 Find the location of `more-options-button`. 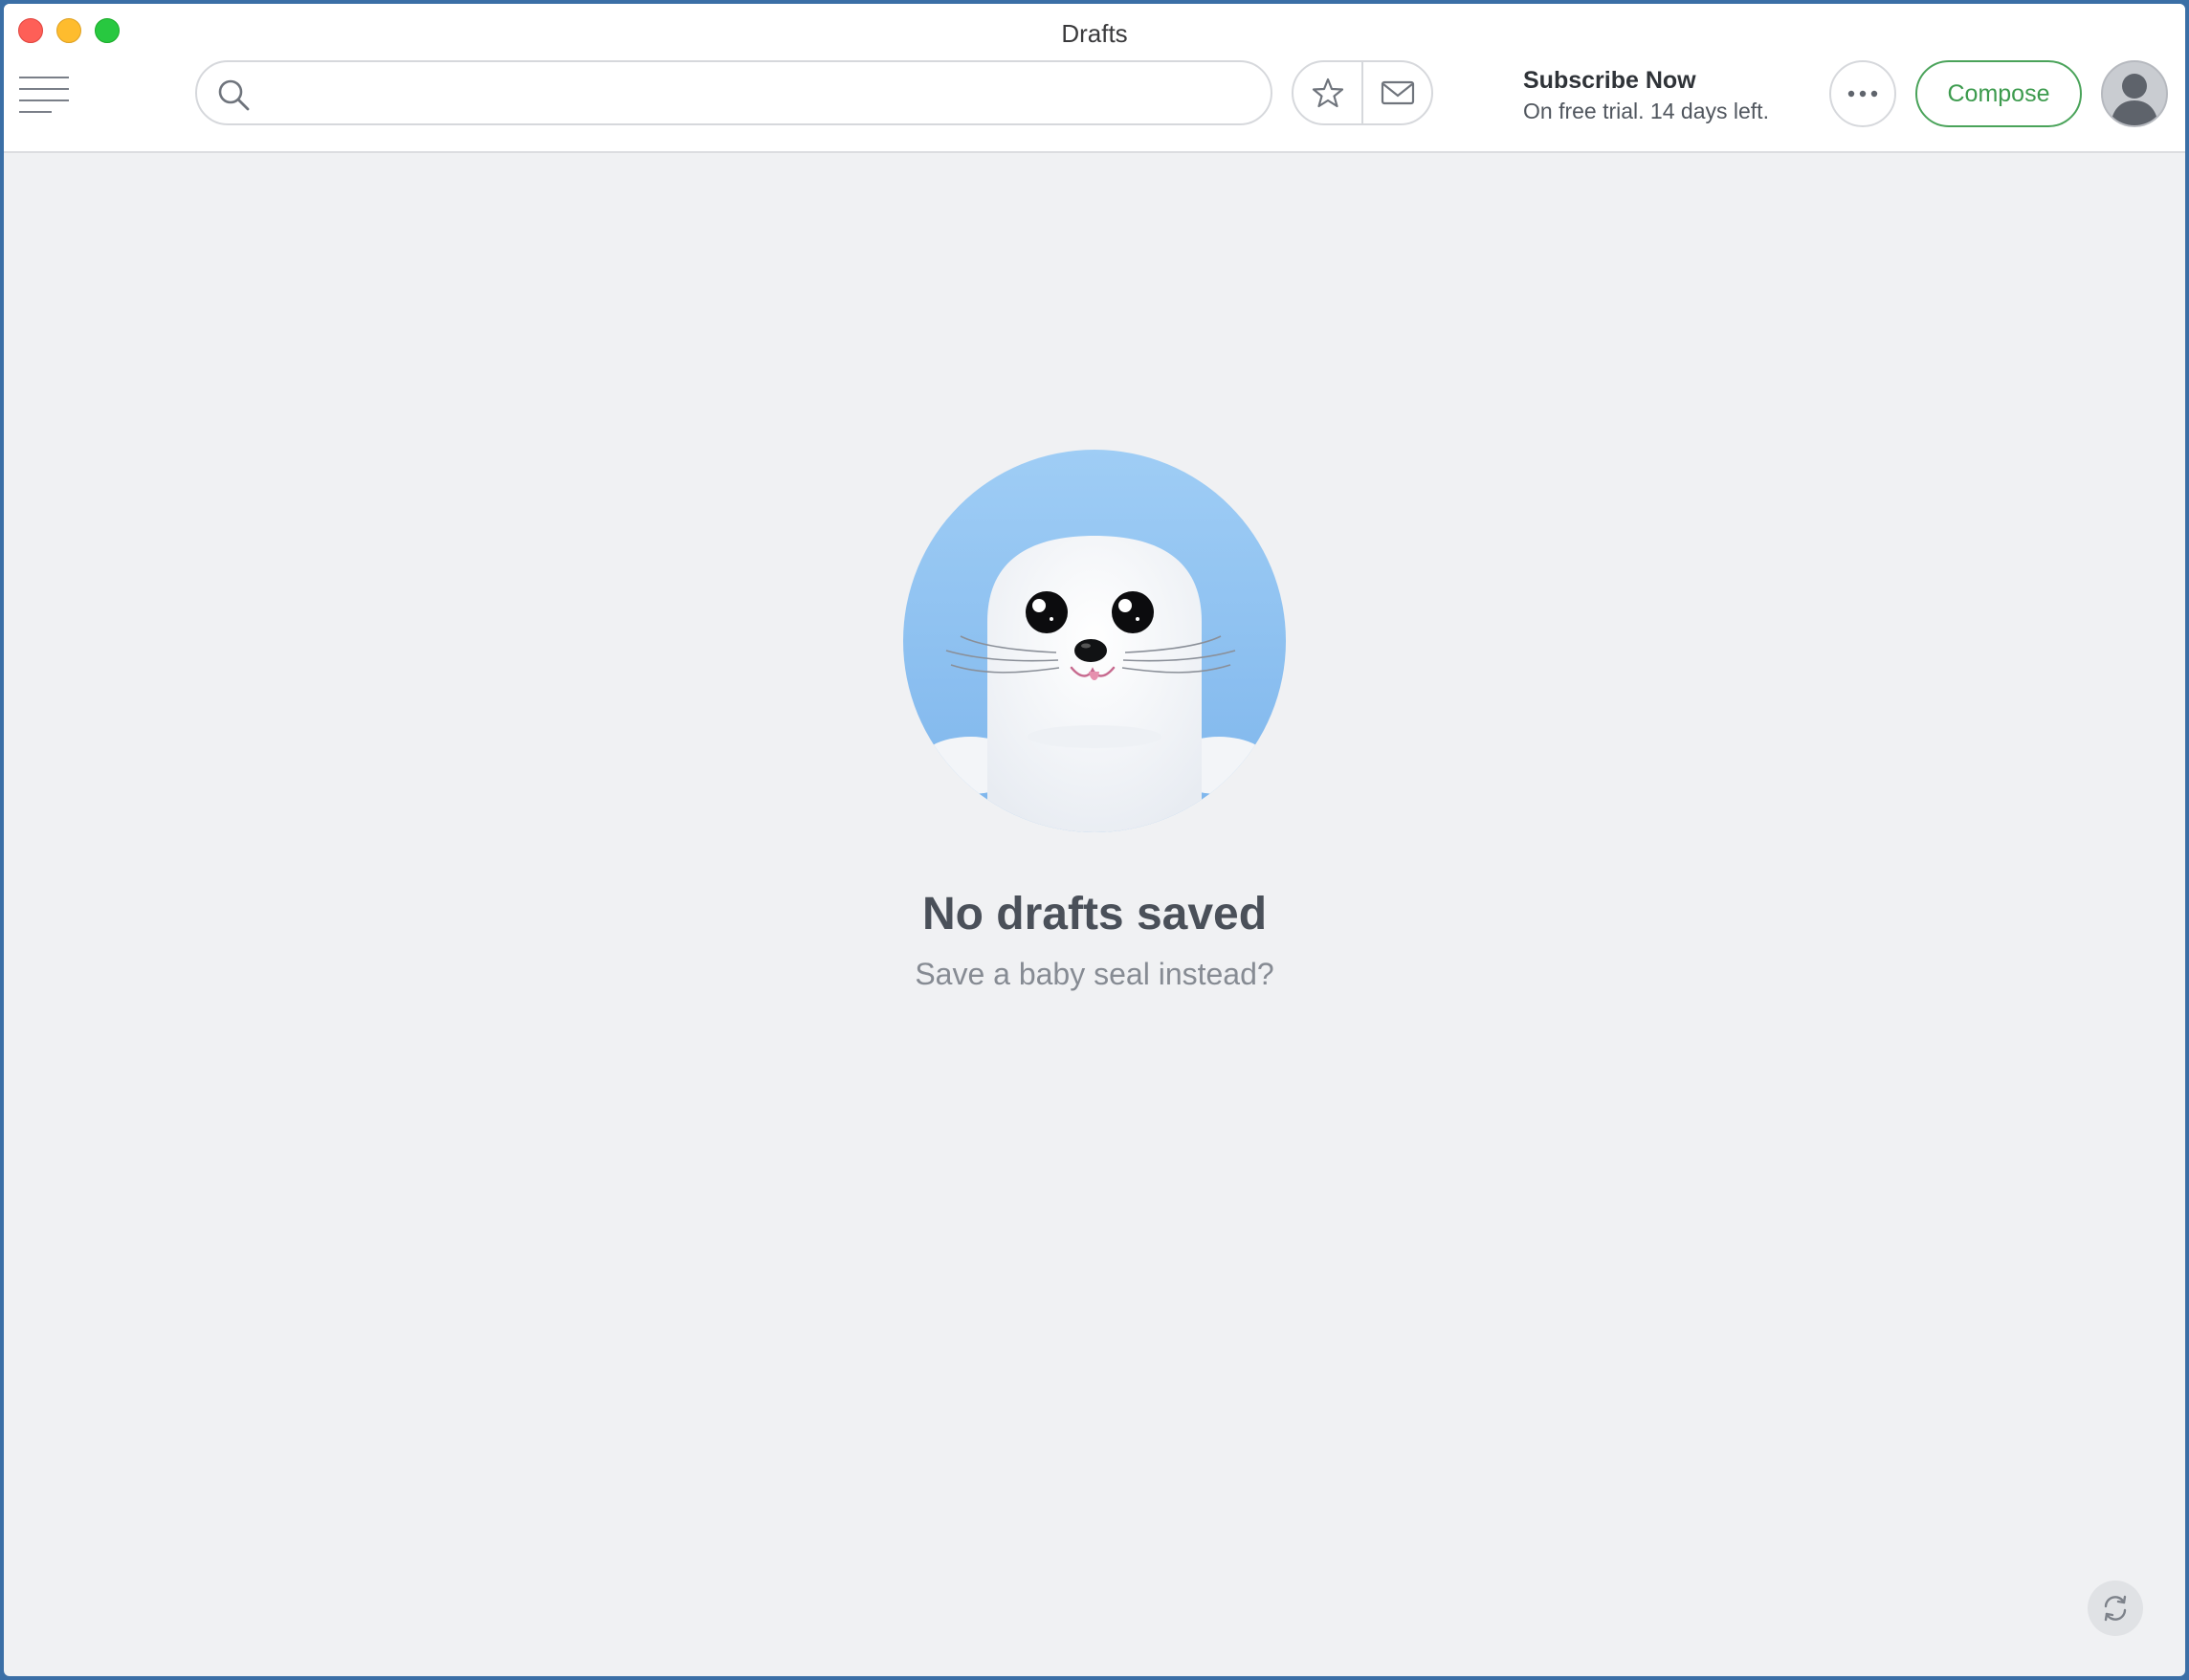

more-options-button is located at coordinates (1863, 94).